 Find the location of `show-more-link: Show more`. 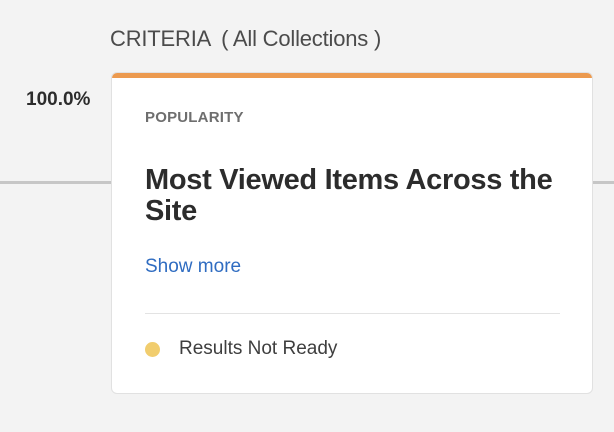

show-more-link: Show more is located at coordinates (193, 267).